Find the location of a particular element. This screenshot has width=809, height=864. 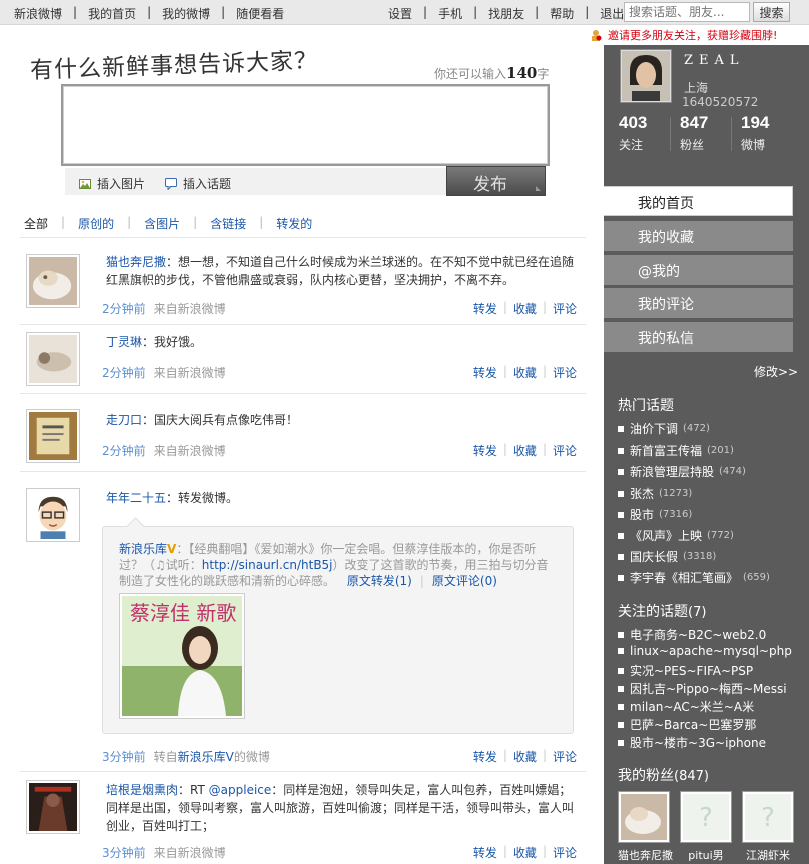

nav-find-friends: 找朋友 is located at coordinates (506, 13).